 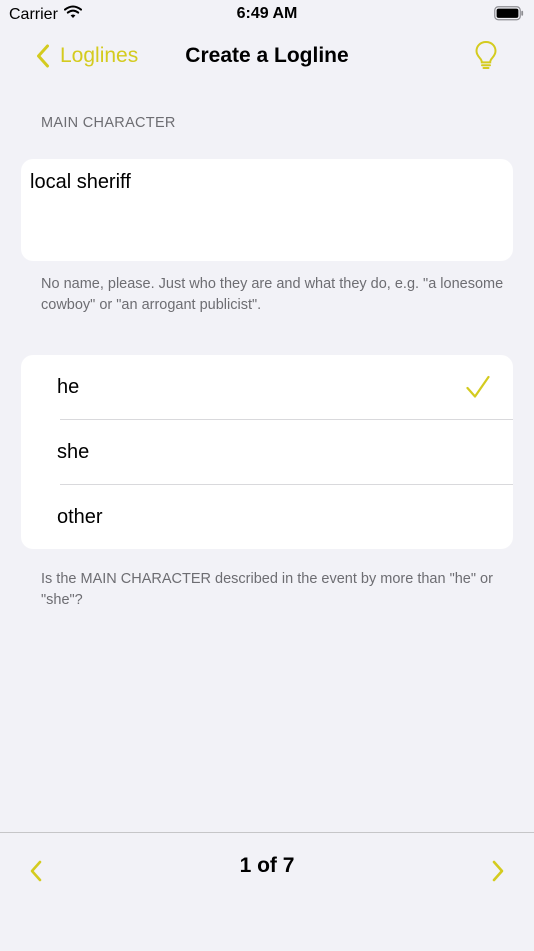 I want to click on checkmark-icon, so click(x=478, y=389).